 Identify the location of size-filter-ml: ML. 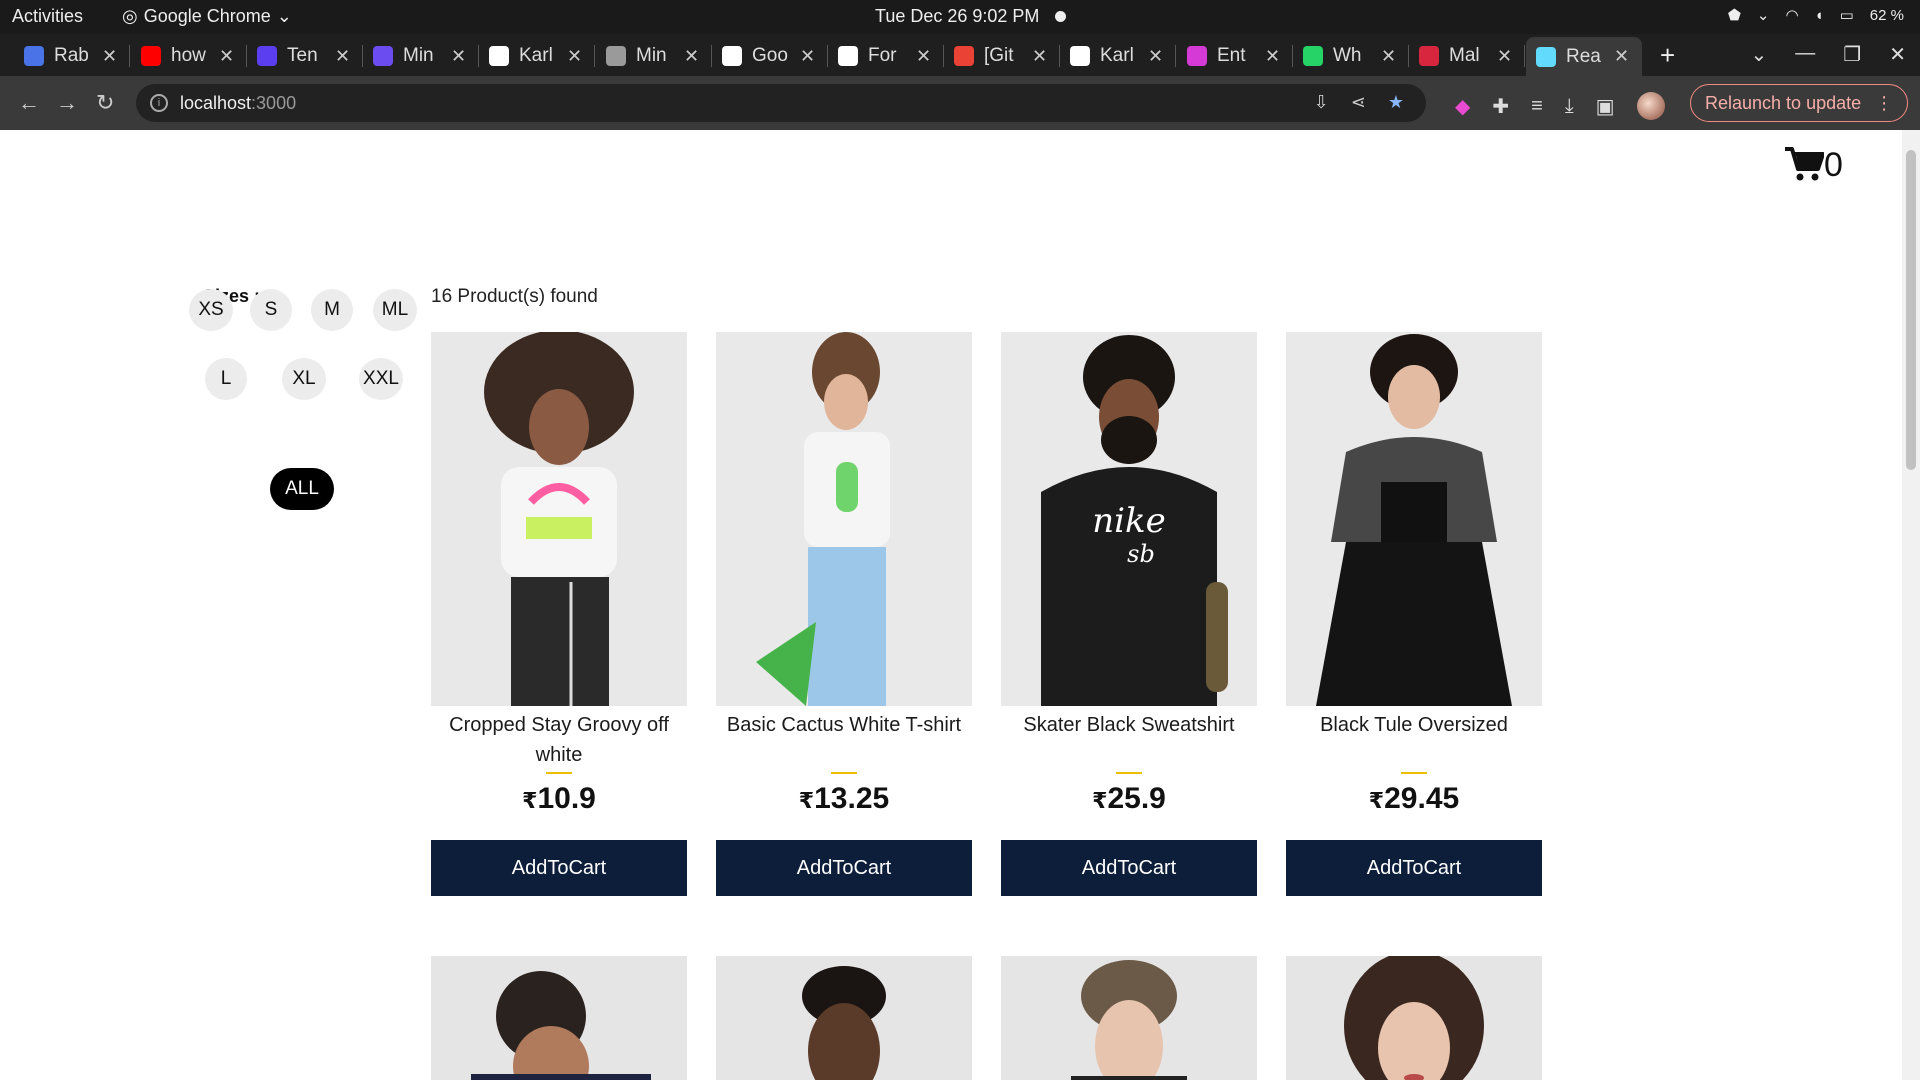
(395, 310).